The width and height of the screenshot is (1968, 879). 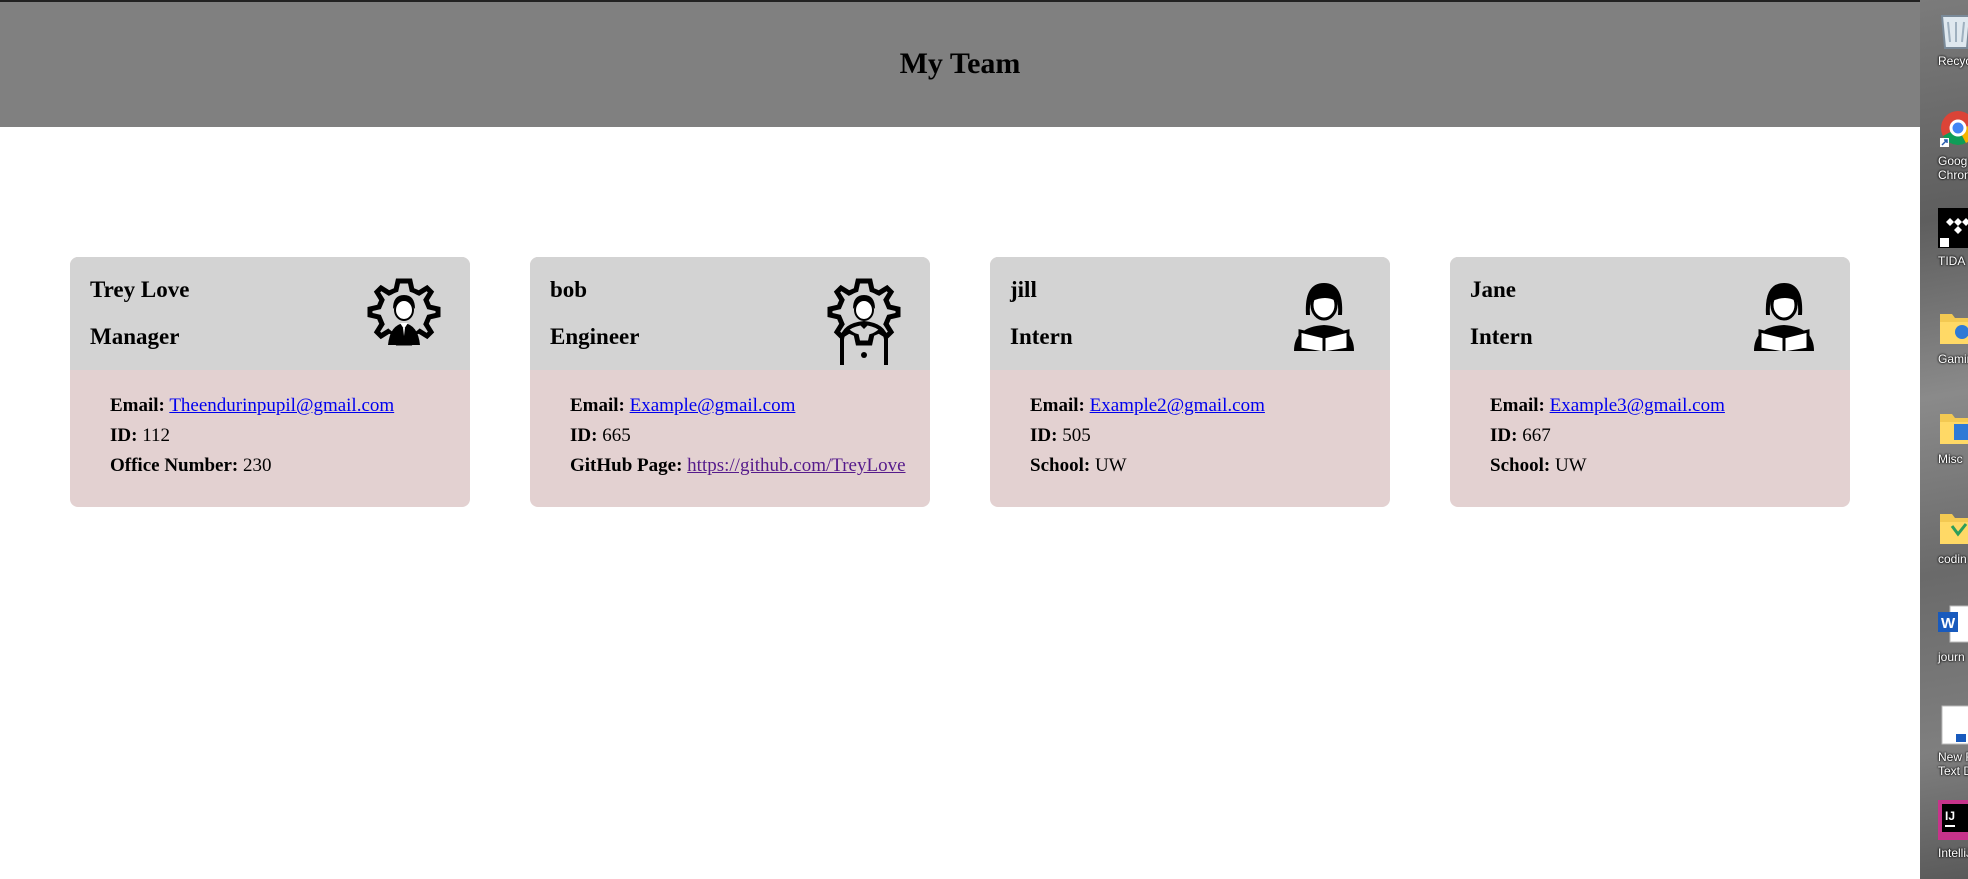 I want to click on svg-text: IJ, so click(x=1950, y=816).